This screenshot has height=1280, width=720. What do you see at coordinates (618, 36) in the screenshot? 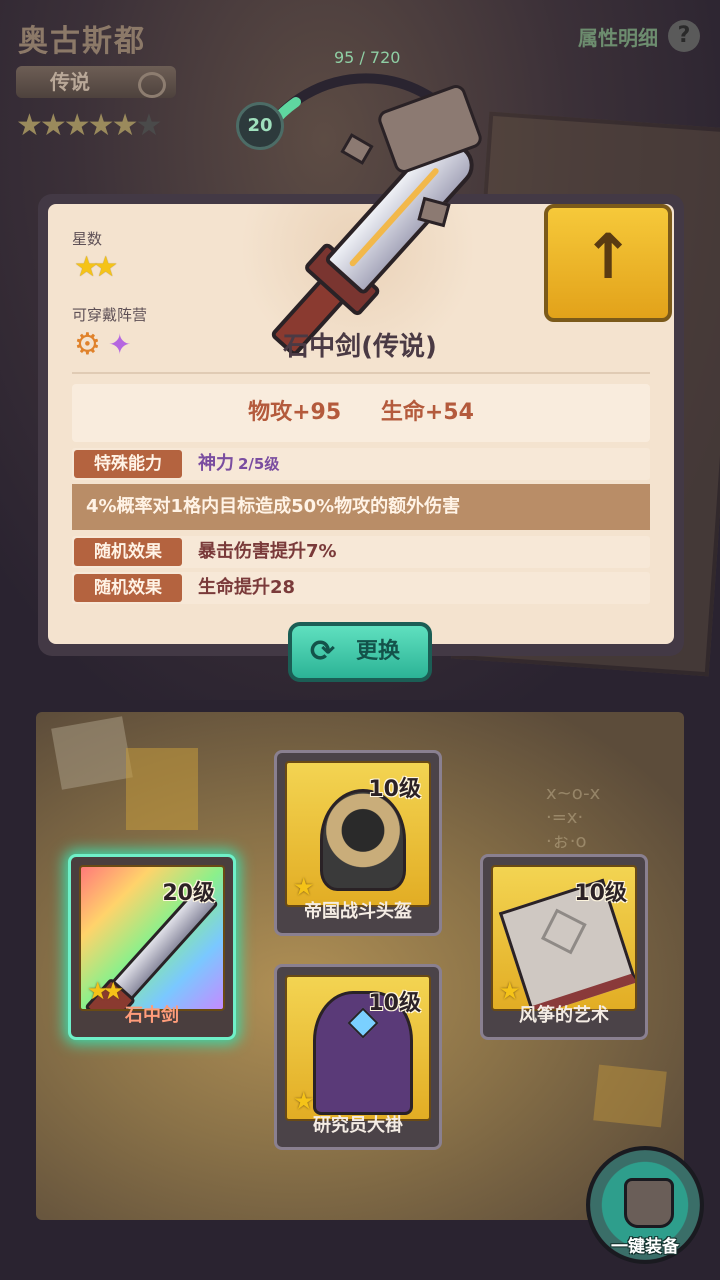
I see `attribute-details-link: 属性明细` at bounding box center [618, 36].